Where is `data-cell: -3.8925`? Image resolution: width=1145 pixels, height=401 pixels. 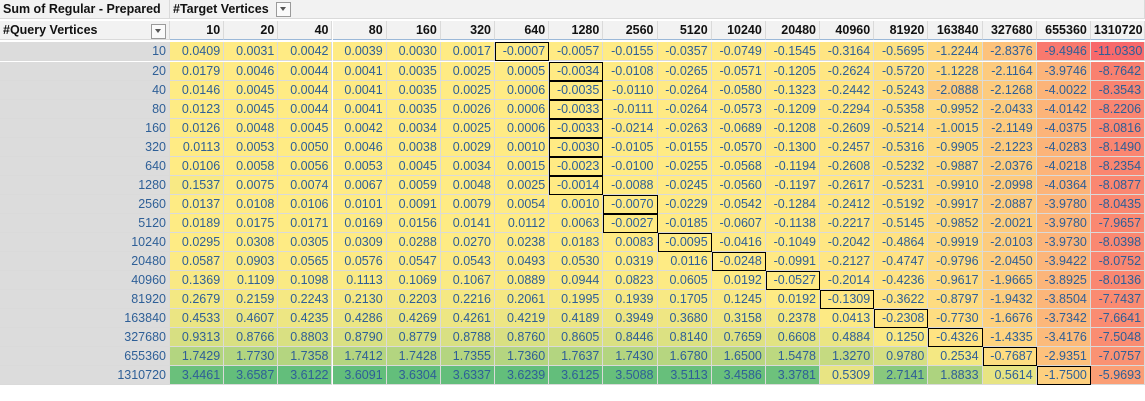
data-cell: -3.8925 is located at coordinates (1063, 280).